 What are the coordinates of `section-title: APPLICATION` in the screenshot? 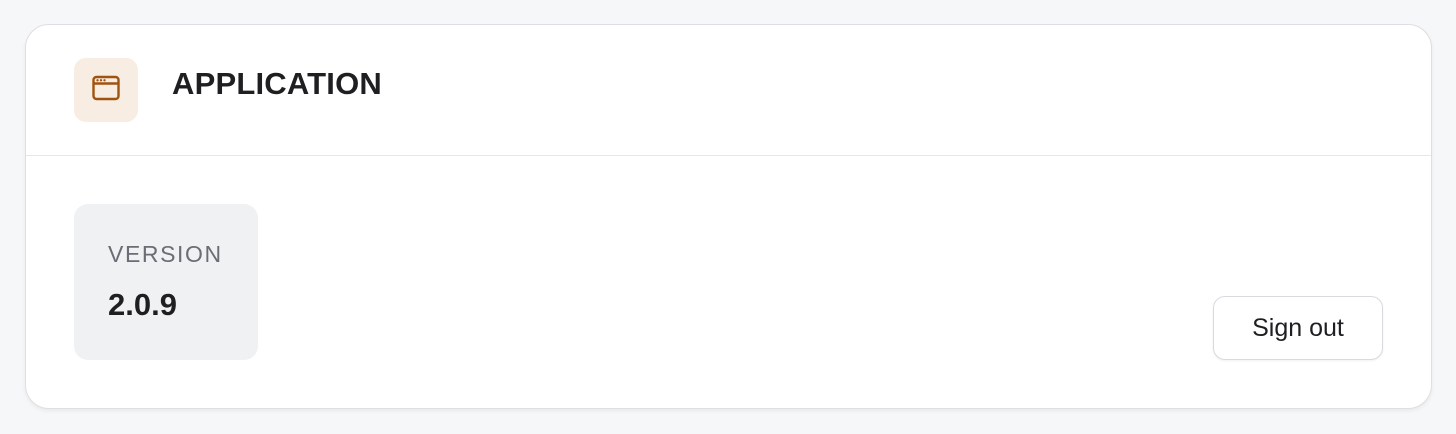 It's located at (277, 83).